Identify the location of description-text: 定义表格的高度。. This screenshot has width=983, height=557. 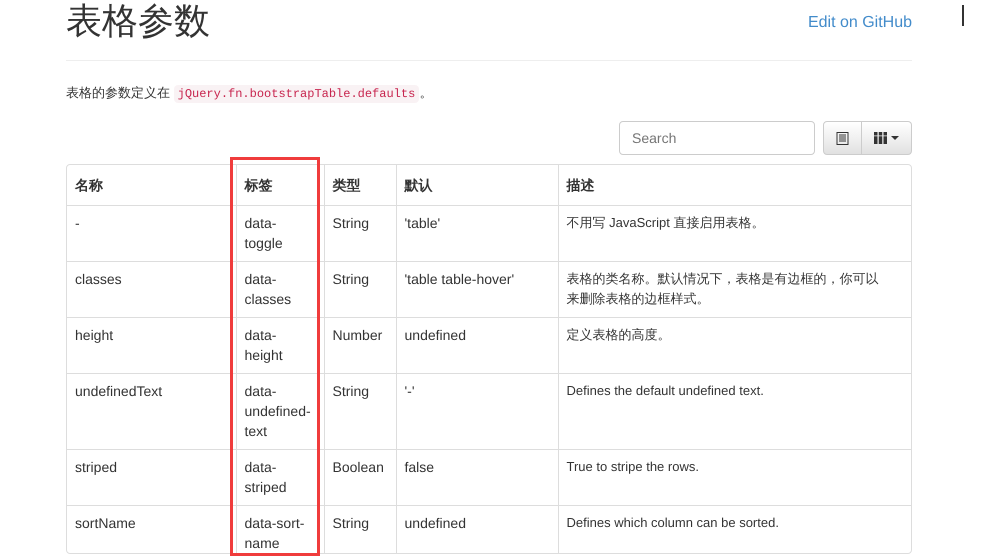
(618, 335).